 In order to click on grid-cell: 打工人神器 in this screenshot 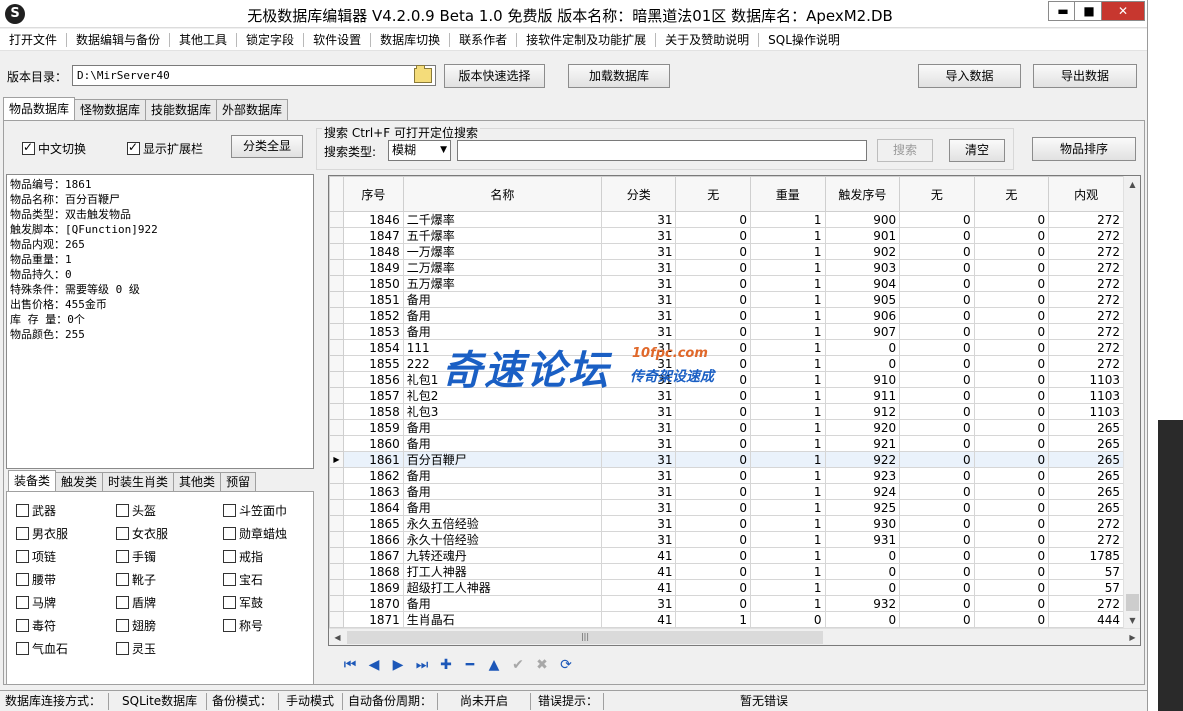, I will do `click(502, 571)`.